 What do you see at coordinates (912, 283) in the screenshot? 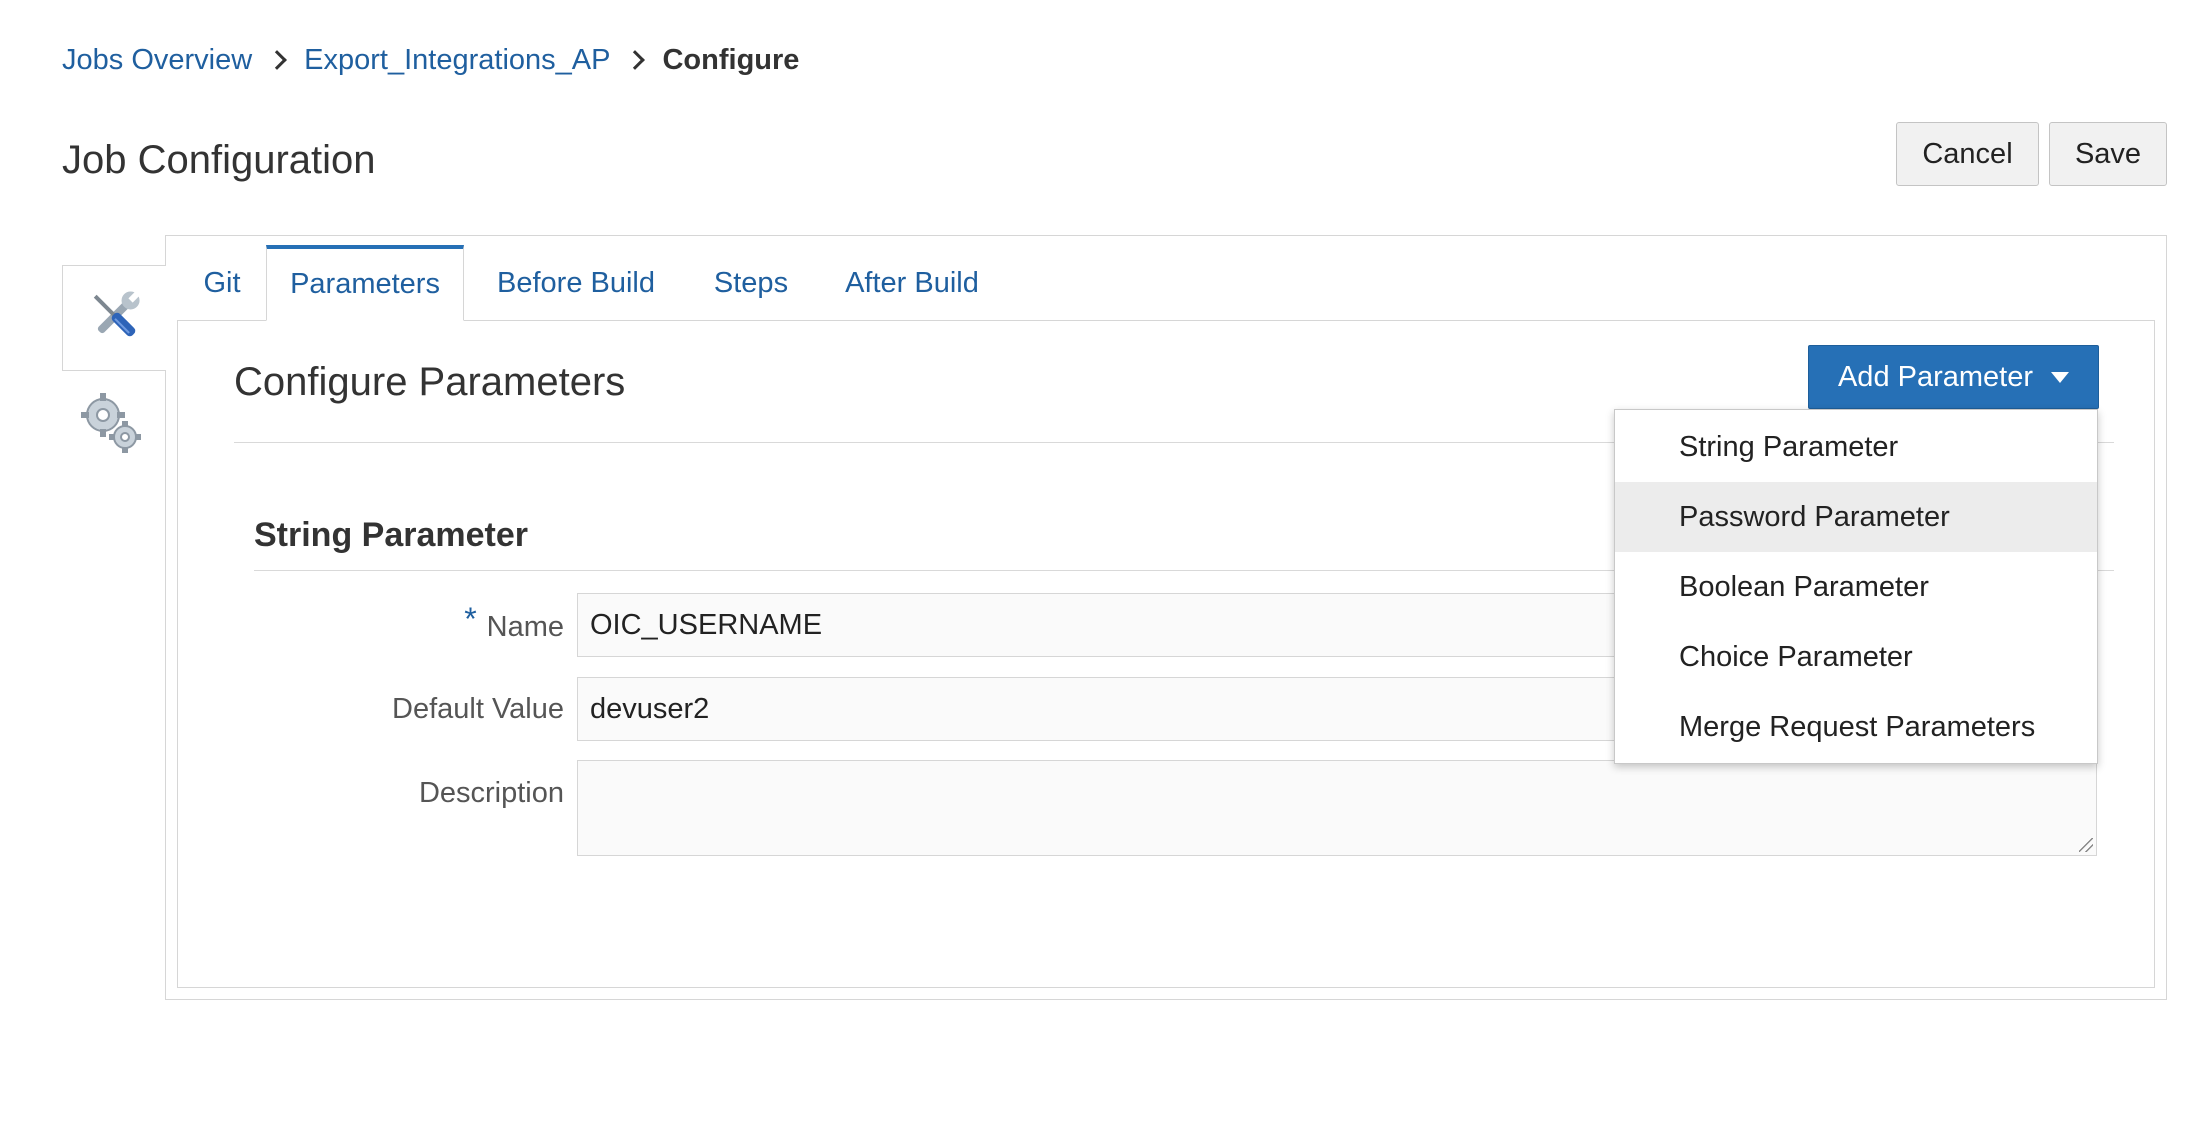
I see `tab-after-build: After Build` at bounding box center [912, 283].